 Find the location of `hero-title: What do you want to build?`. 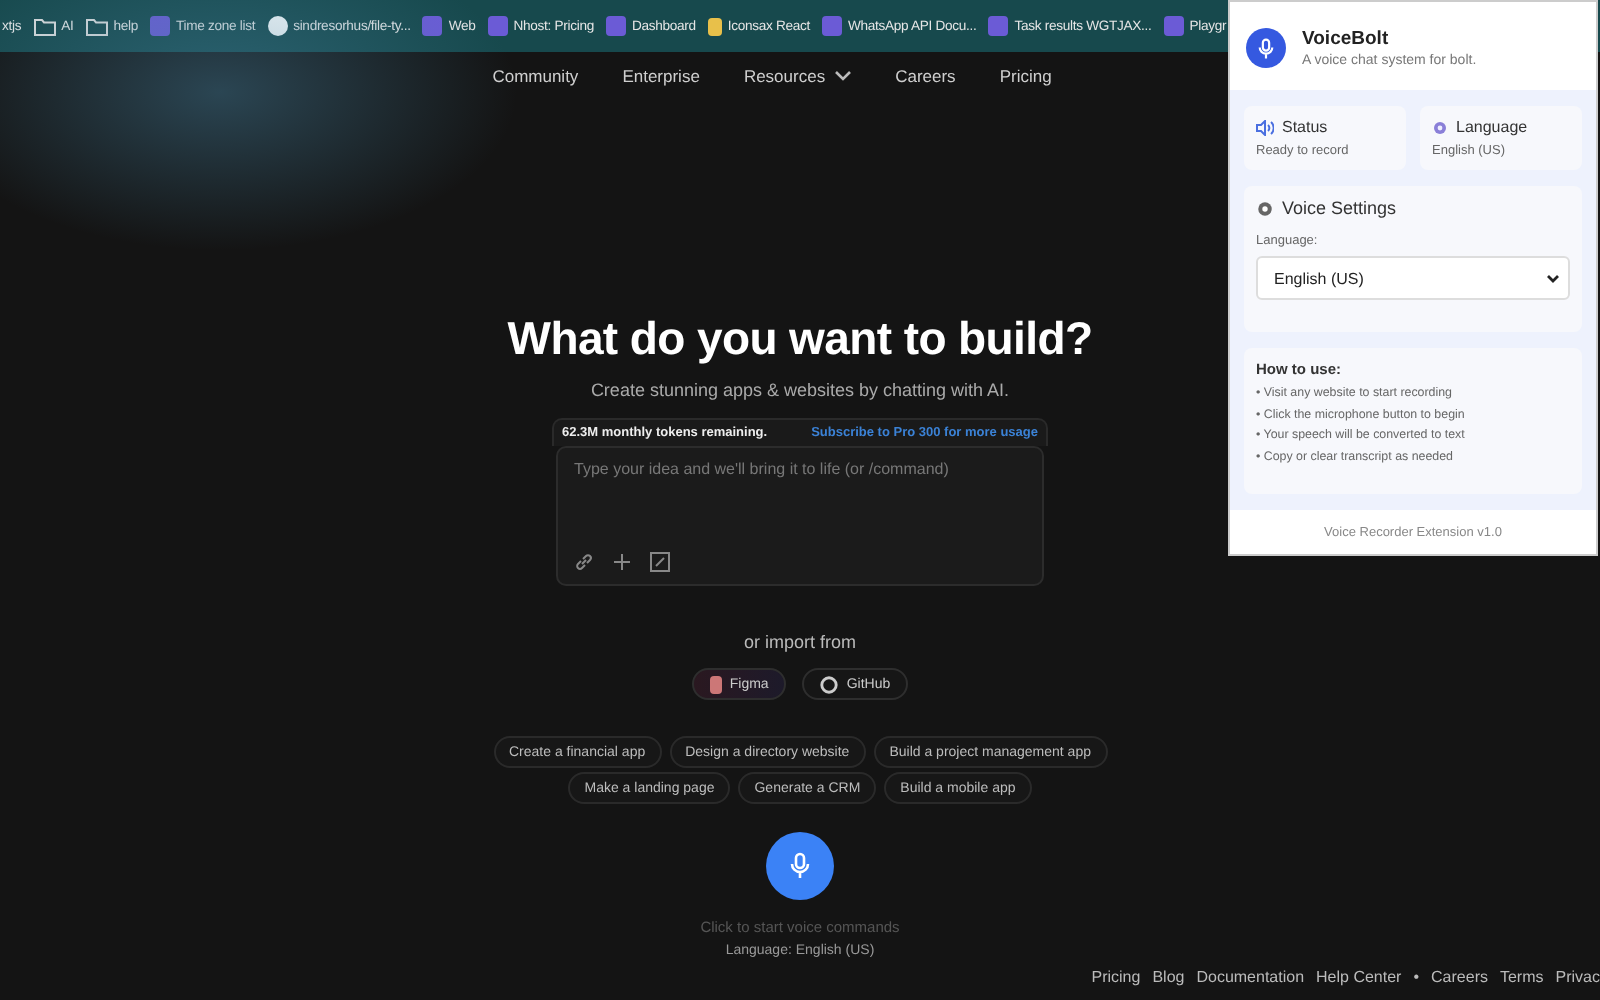

hero-title: What do you want to build? is located at coordinates (800, 339).